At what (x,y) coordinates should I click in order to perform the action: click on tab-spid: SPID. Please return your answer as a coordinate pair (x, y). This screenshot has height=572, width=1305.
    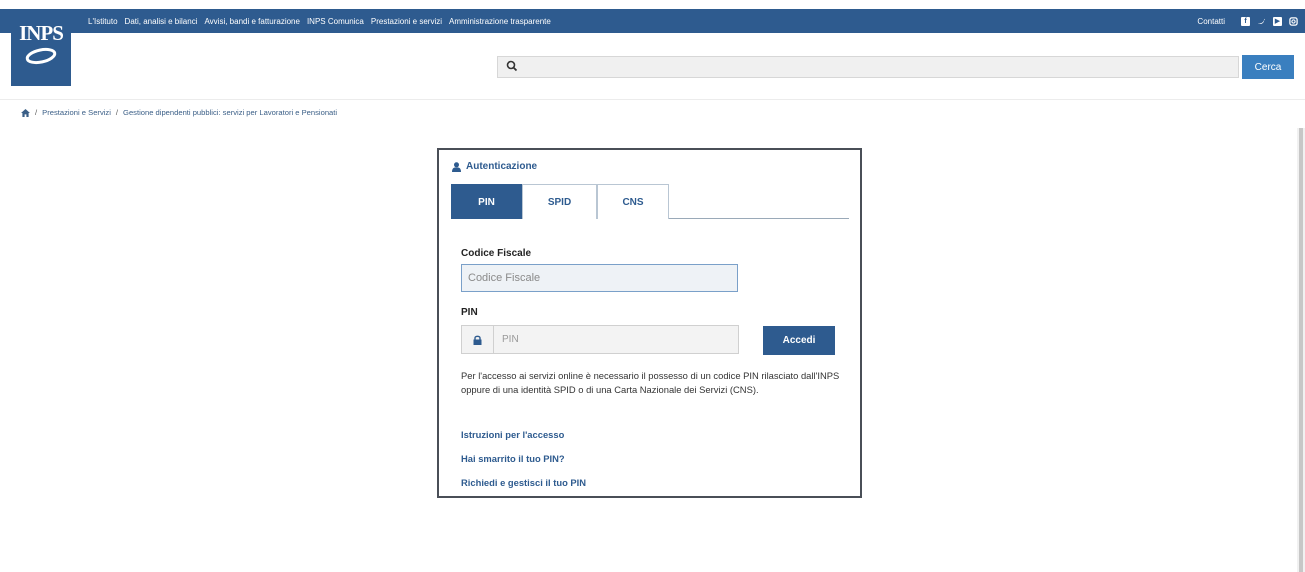
    Looking at the image, I should click on (559, 201).